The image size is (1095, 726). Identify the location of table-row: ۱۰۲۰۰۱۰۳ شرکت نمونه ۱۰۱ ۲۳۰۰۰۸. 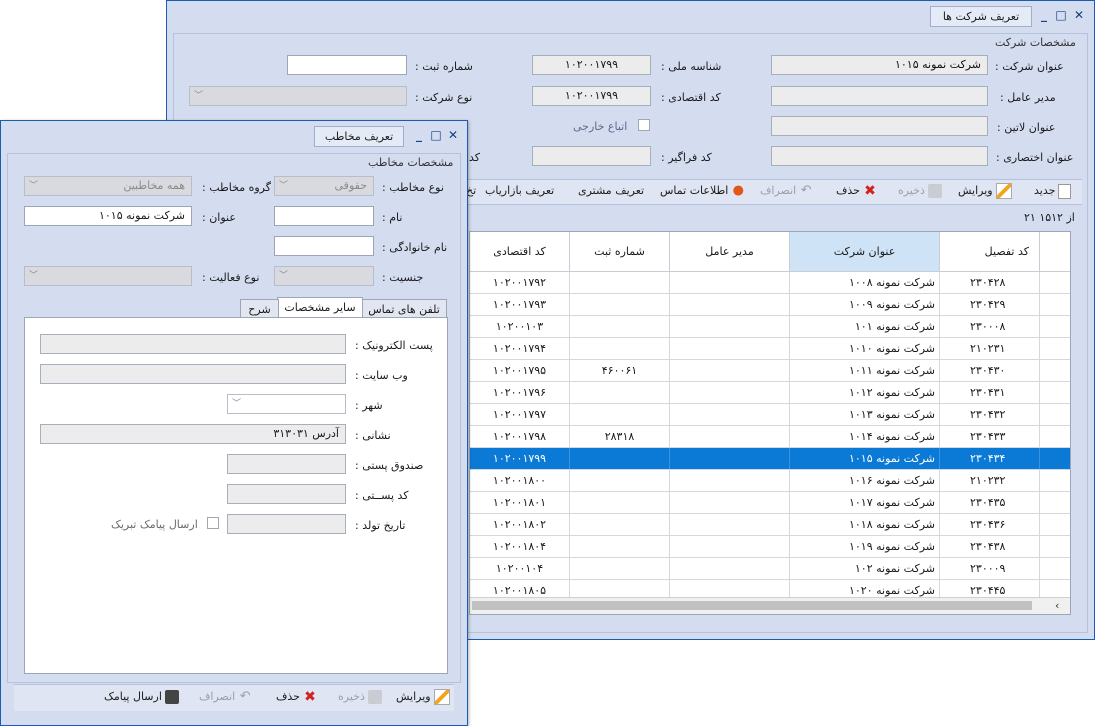
(770, 327).